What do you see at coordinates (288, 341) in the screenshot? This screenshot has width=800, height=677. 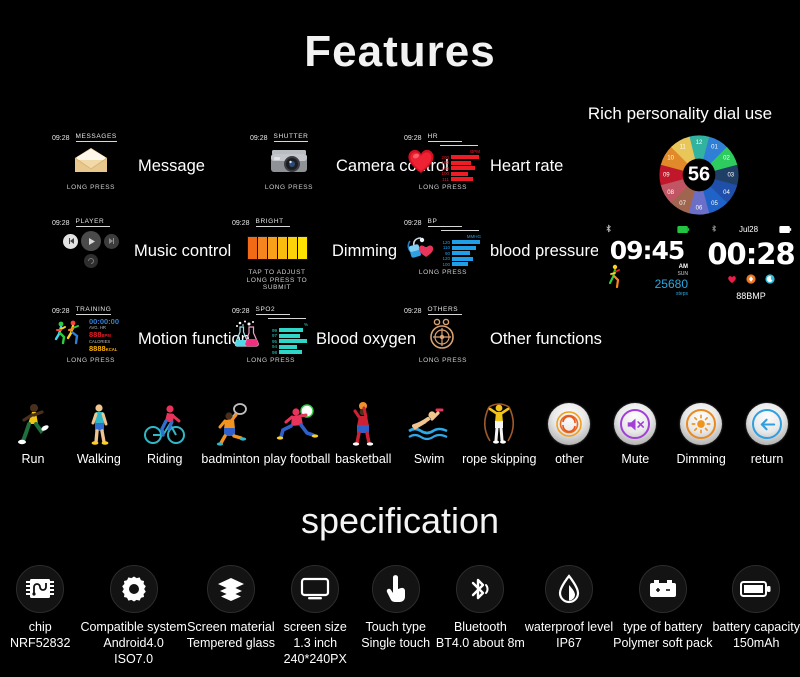 I see `chart-bar-row: 95` at bounding box center [288, 341].